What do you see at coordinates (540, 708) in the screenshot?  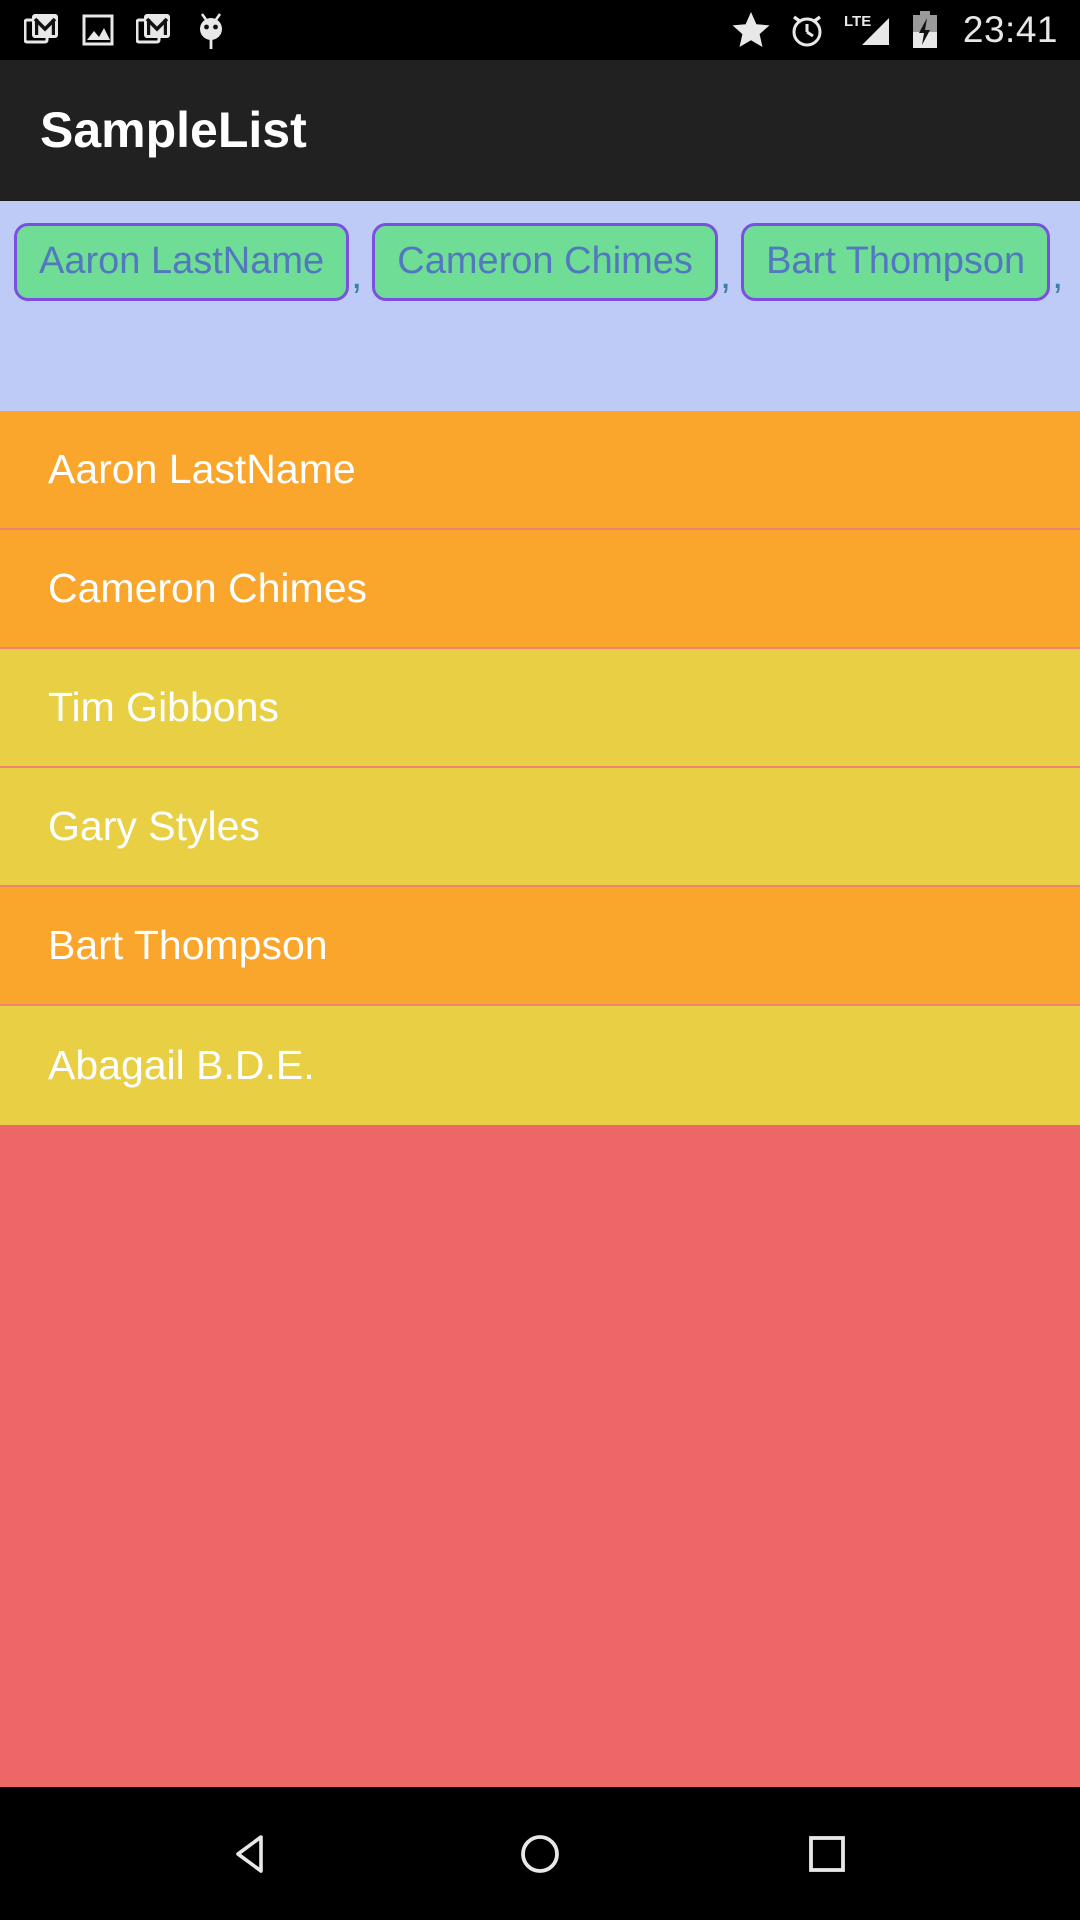 I see `table-row: Tim Gibbons` at bounding box center [540, 708].